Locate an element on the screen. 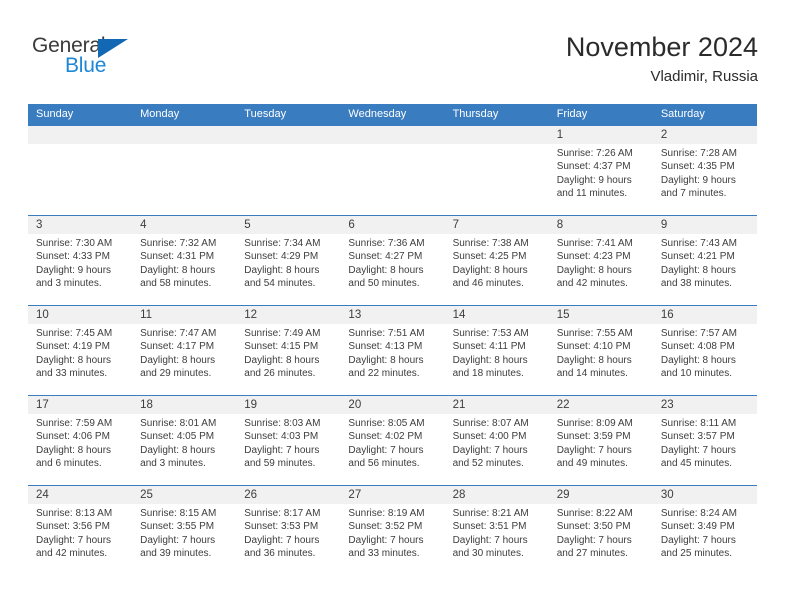 This screenshot has width=792, height=612. day-number: 15 is located at coordinates (600, 315).